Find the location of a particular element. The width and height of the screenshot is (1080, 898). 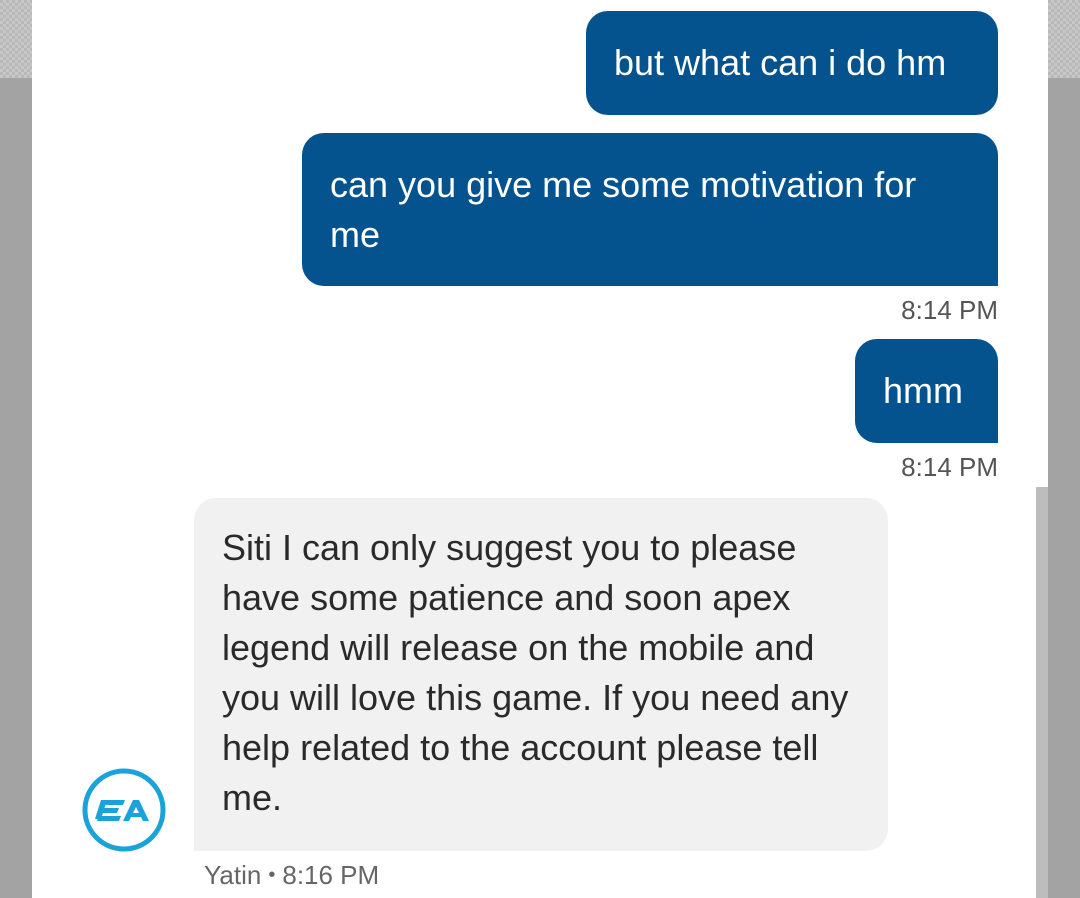

backdrop-left is located at coordinates (16, 449).